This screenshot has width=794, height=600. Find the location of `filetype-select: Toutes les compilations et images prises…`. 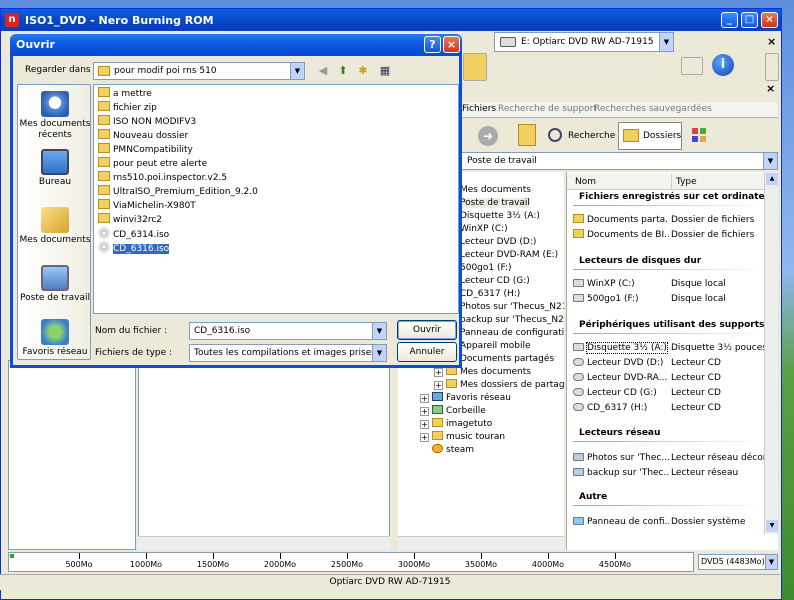

filetype-select: Toutes les compilations et images prises… is located at coordinates (288, 353).